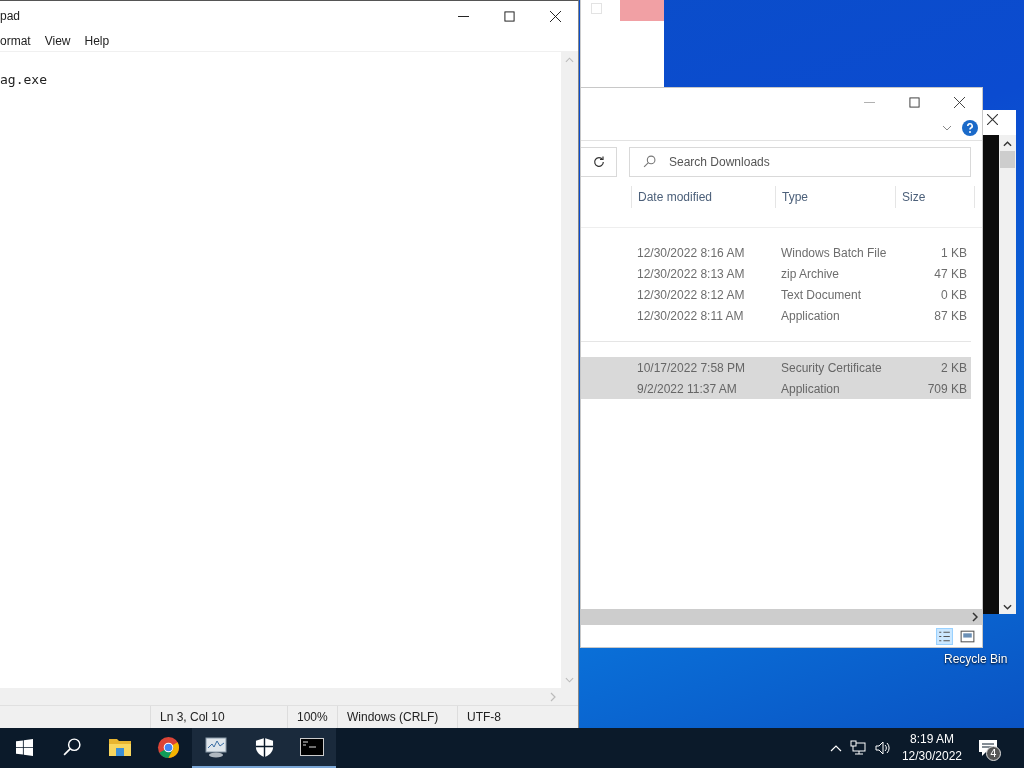 Image resolution: width=1024 pixels, height=768 pixels. I want to click on clock: 8:19 AM 12/30/2022, so click(931, 748).